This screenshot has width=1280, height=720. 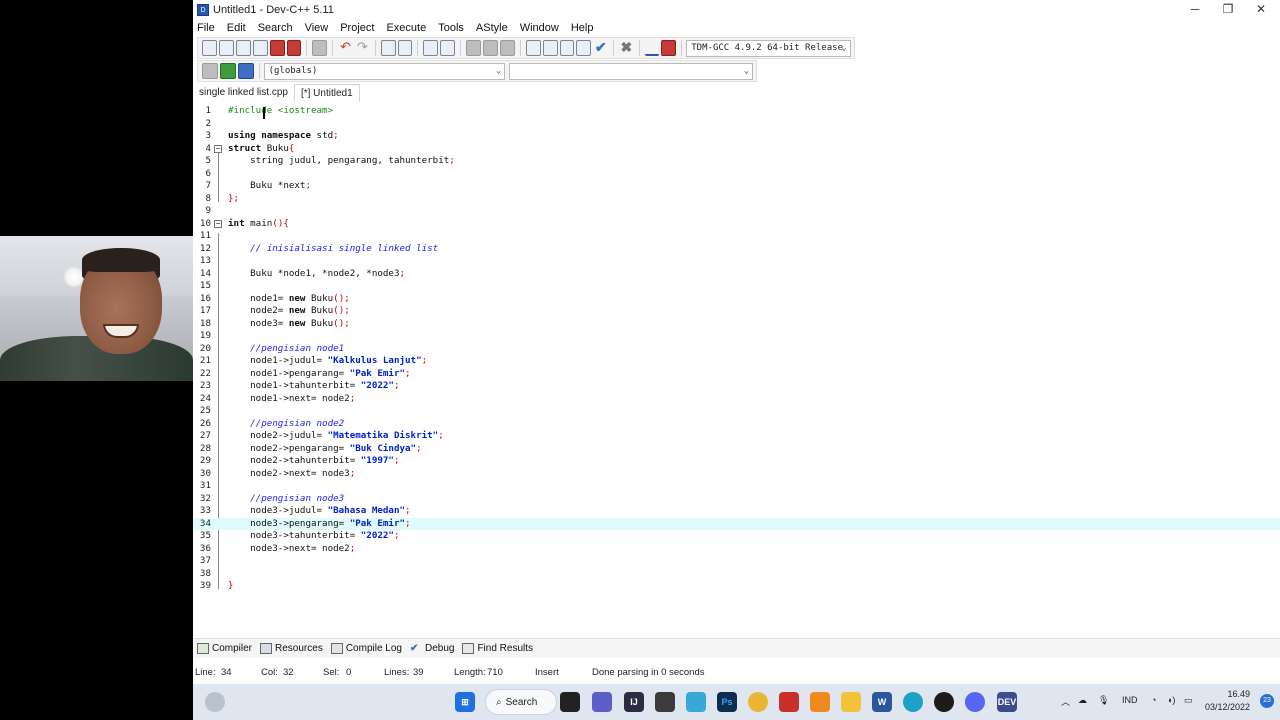 I want to click on code-line: 23 node1->tahunterbit= "2022";, so click(x=736, y=386).